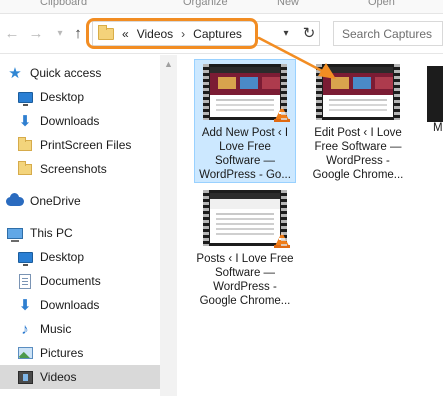 This screenshot has width=443, height=396. I want to click on up-button: ↑, so click(78, 33).